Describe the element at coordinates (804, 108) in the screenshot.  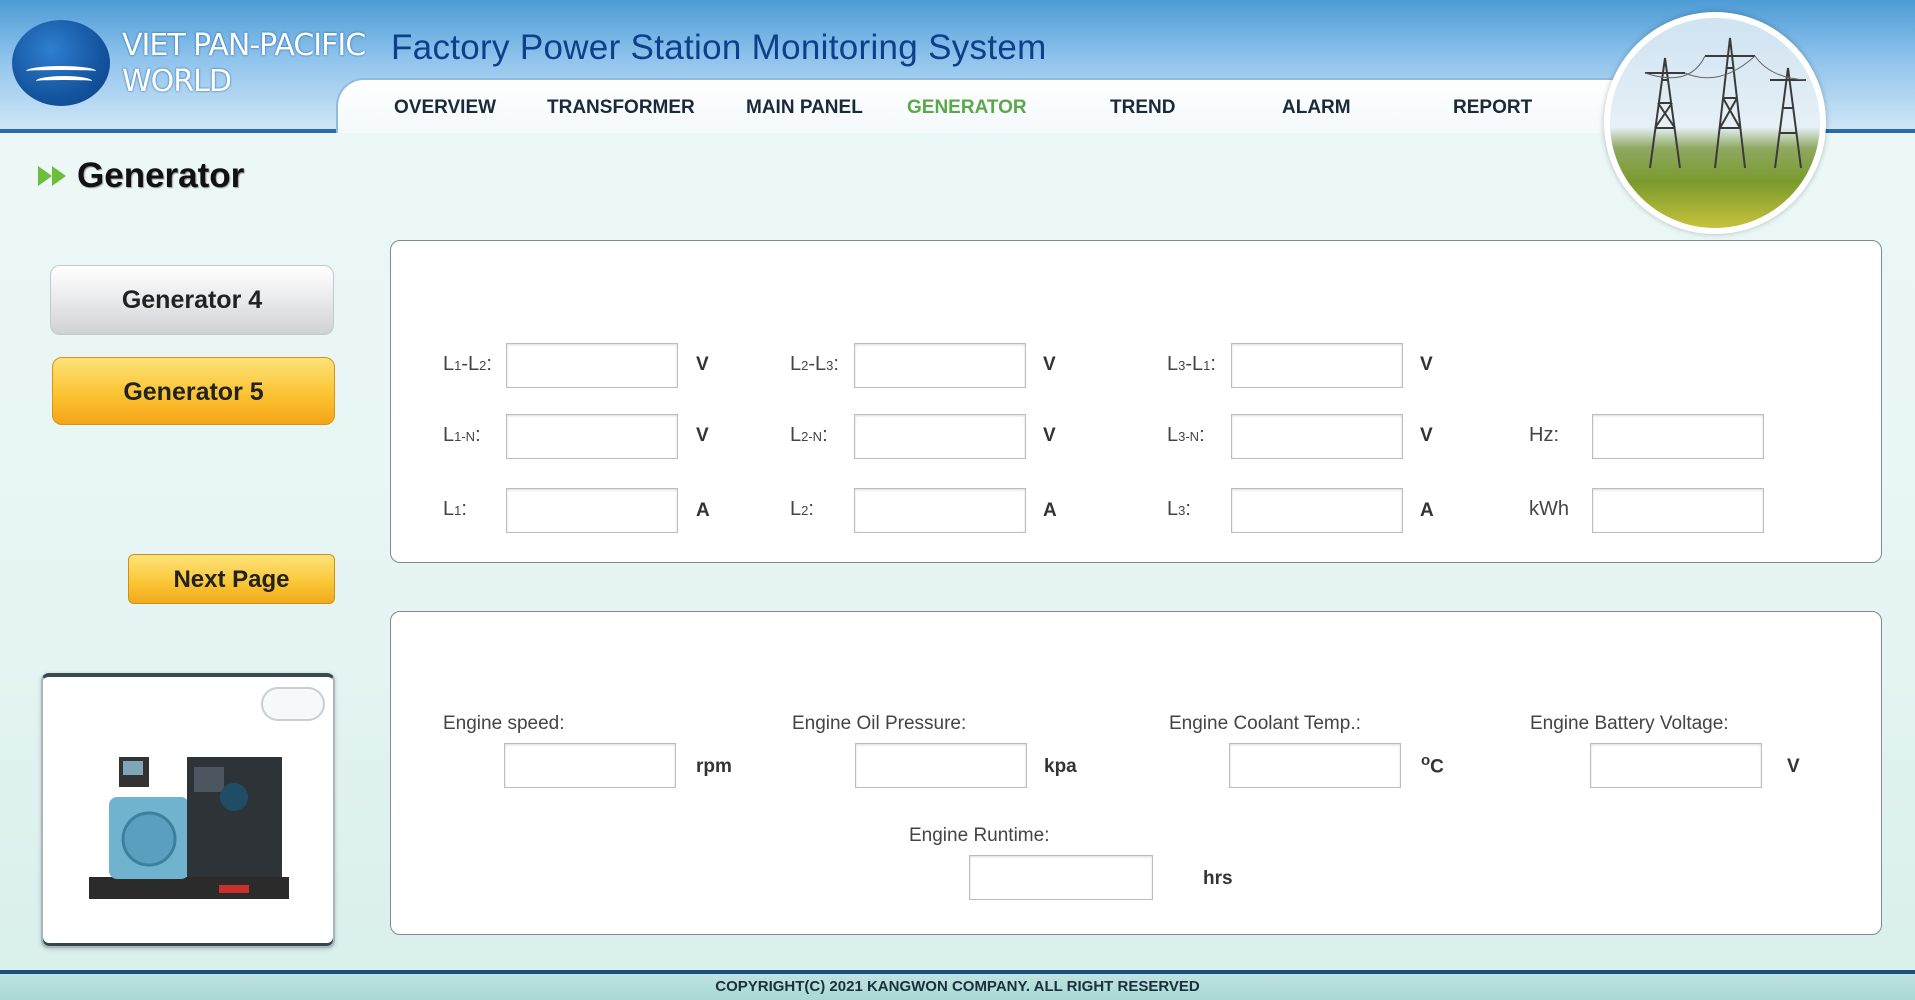
I see `nav-main-panel: MAIN PANEL` at that location.